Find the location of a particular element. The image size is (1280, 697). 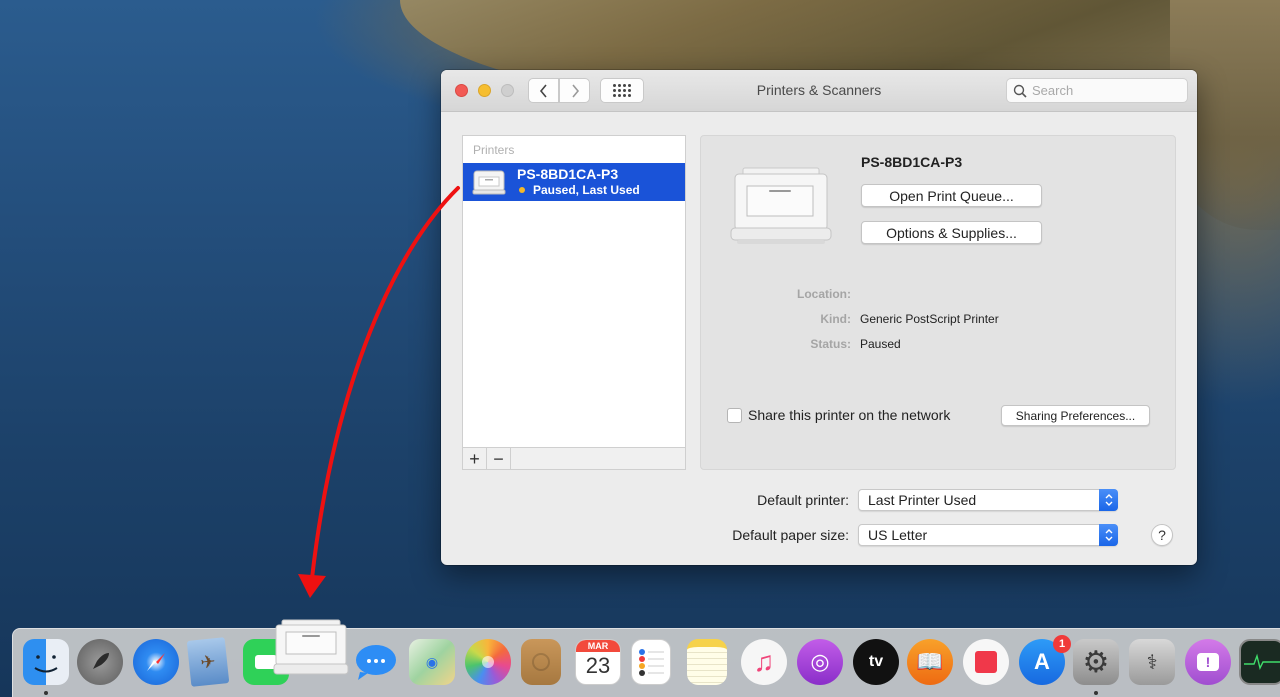

news-icon is located at coordinates (986, 662).